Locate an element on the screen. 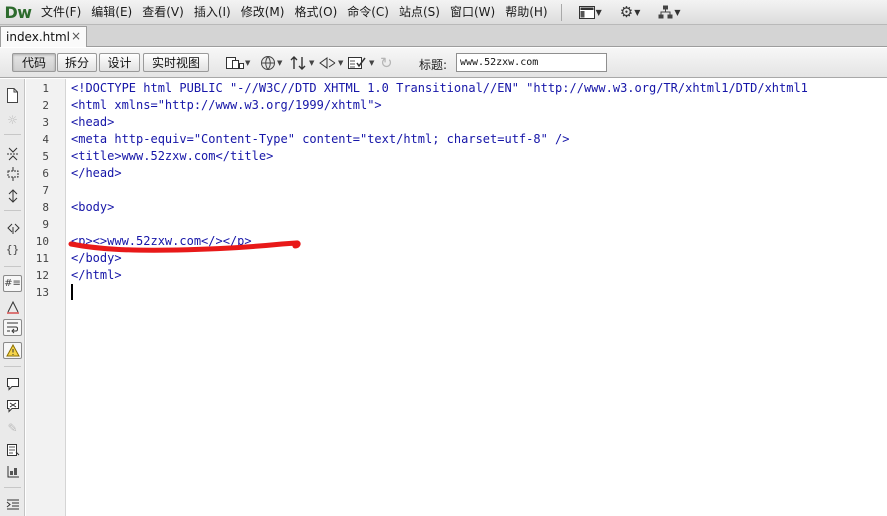  code-line: <title>www.52zxw.com</title> is located at coordinates (172, 156).